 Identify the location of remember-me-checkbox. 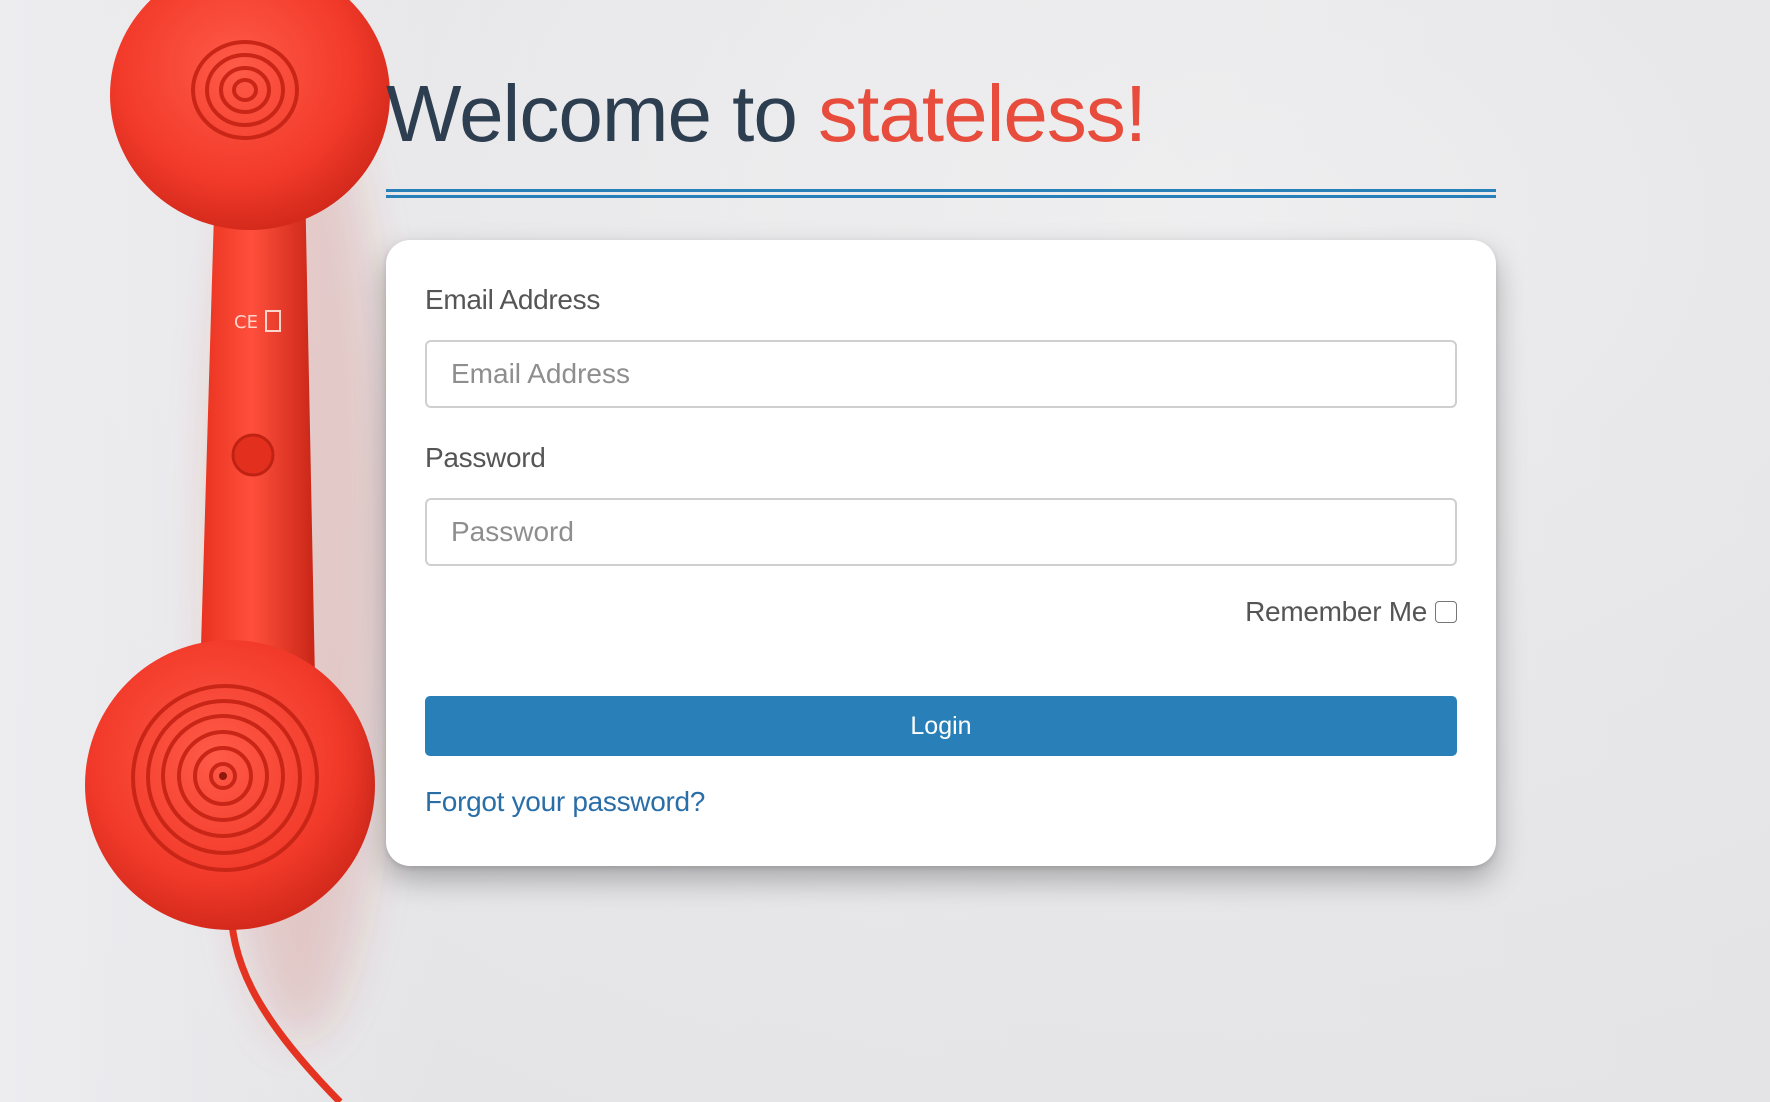
(1446, 612).